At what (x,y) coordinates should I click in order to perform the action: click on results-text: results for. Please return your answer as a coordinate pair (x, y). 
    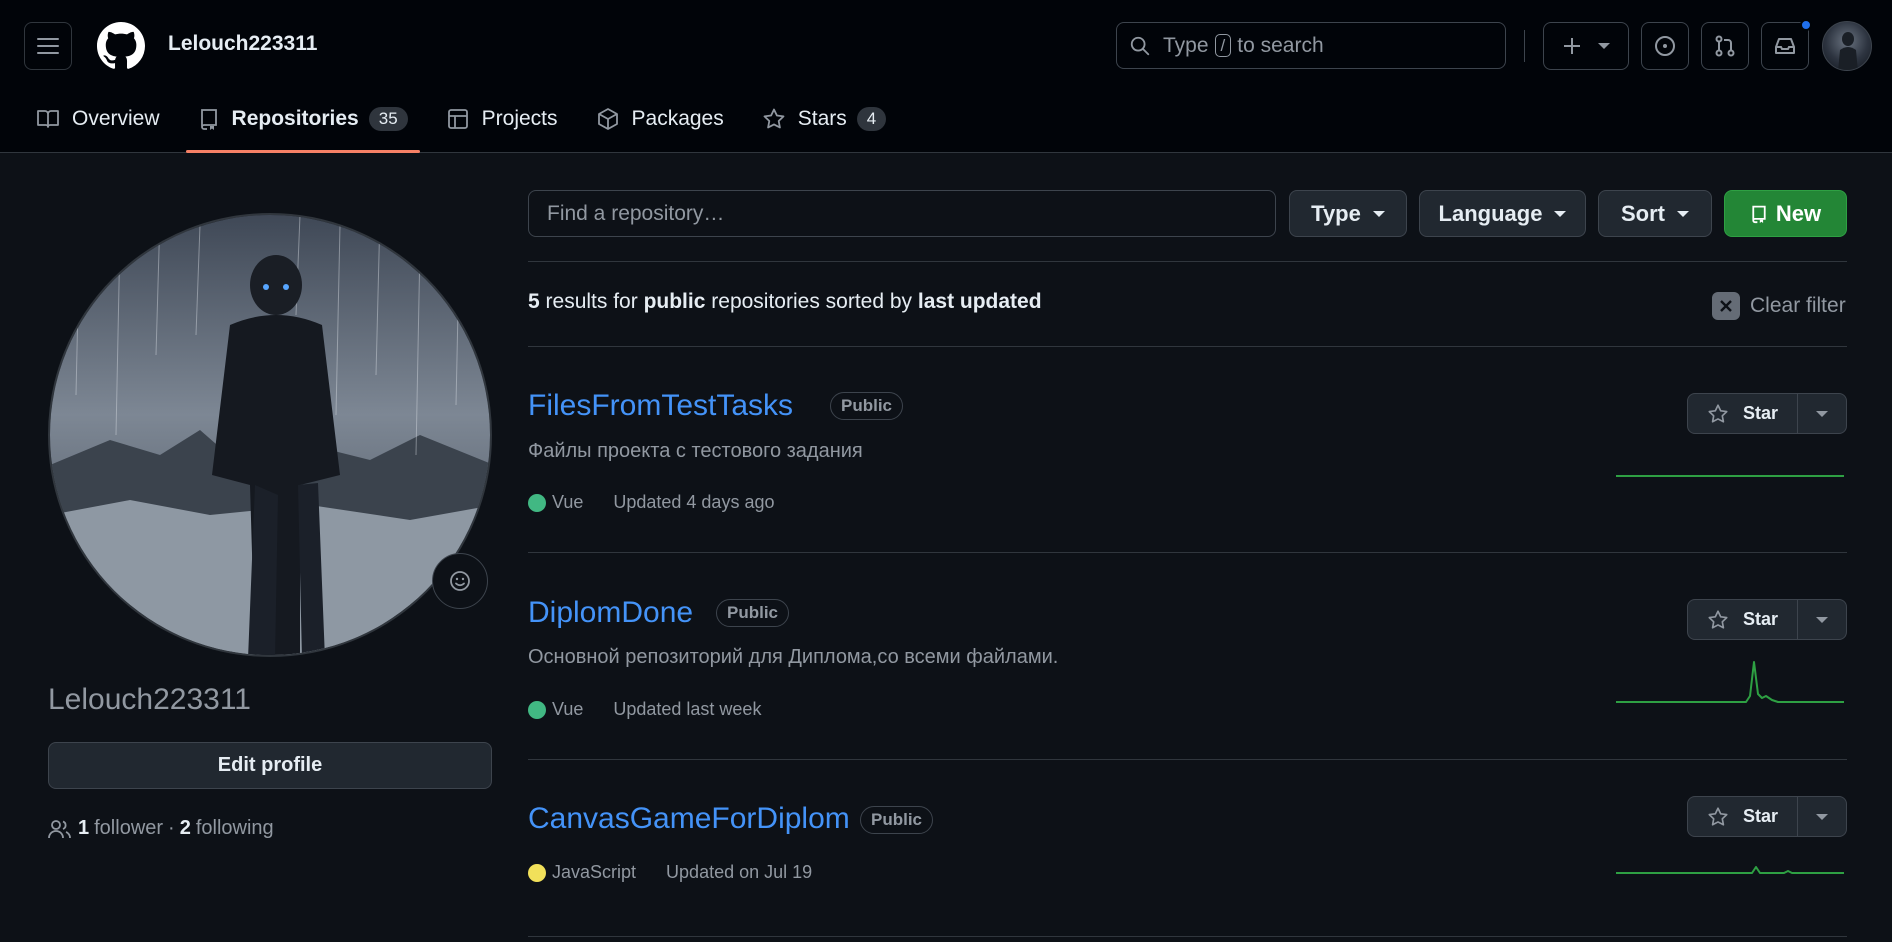
    Looking at the image, I should click on (591, 301).